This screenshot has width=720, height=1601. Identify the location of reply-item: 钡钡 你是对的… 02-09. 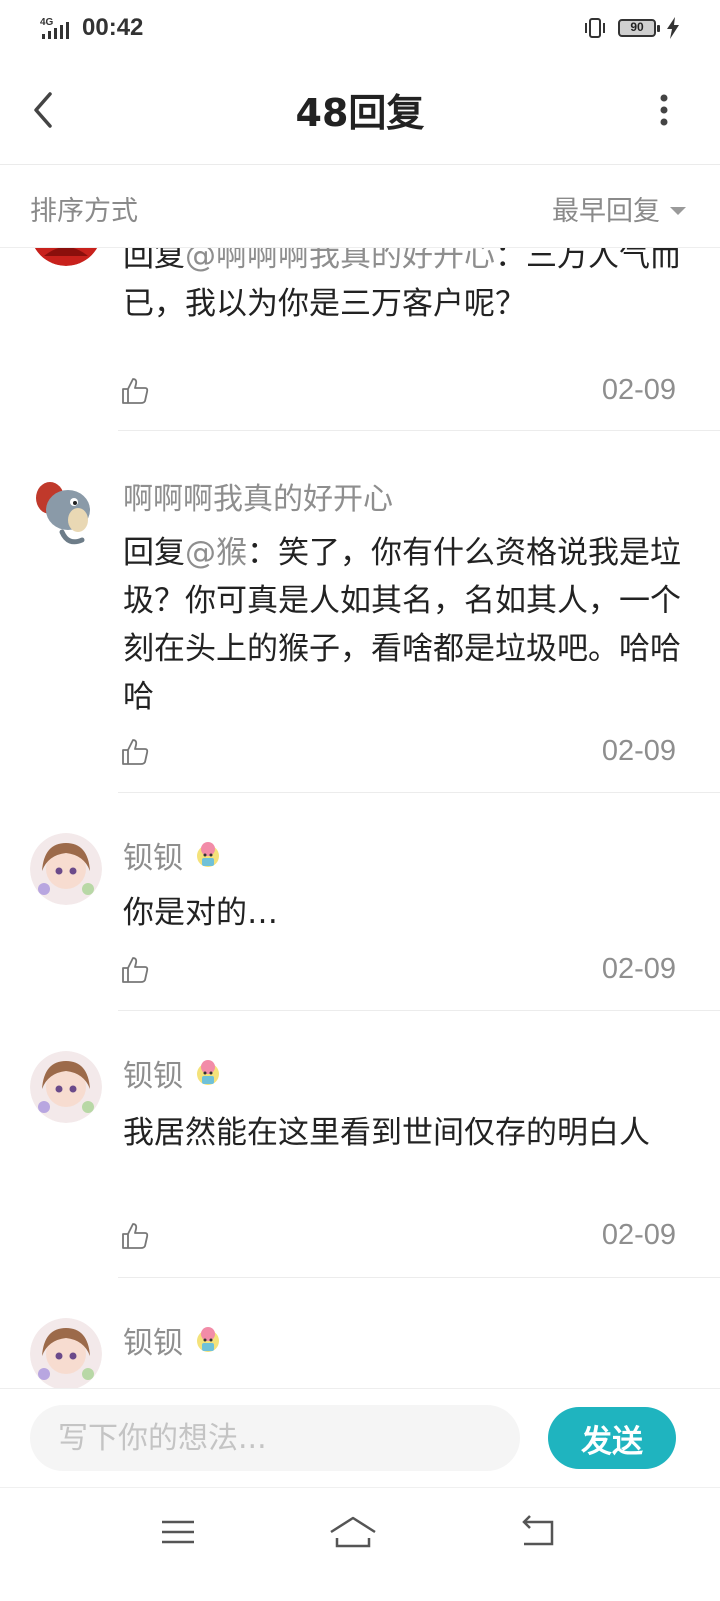
(360, 902).